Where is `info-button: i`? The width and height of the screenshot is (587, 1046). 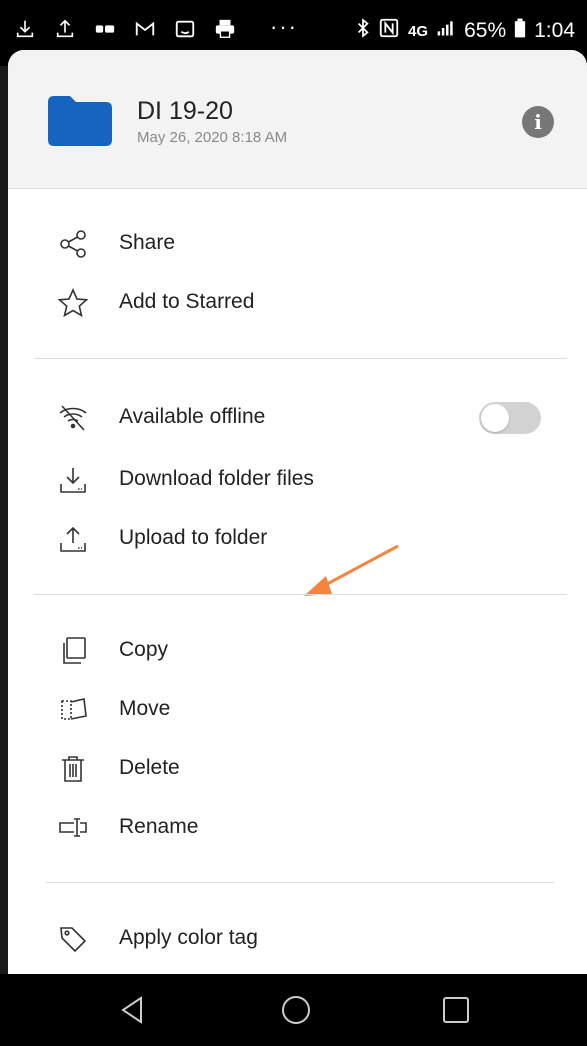
info-button: i is located at coordinates (538, 122).